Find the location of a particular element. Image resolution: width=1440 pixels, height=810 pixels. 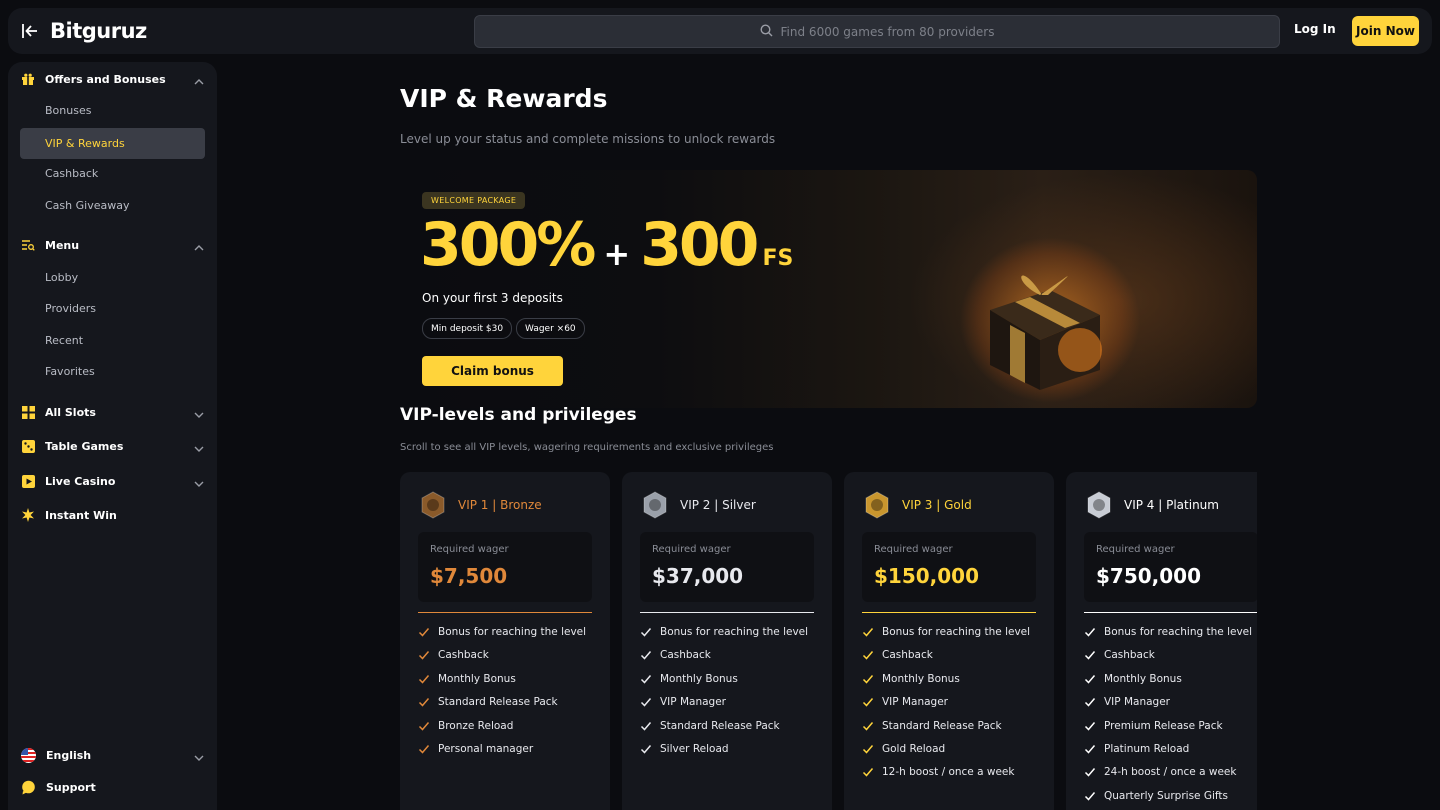

collapse-sidebar-icon is located at coordinates (30, 31).